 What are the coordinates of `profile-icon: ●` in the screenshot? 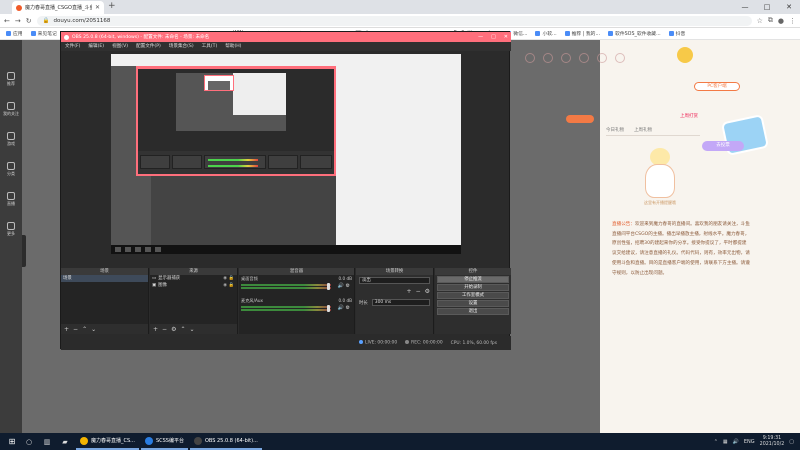 It's located at (781, 21).